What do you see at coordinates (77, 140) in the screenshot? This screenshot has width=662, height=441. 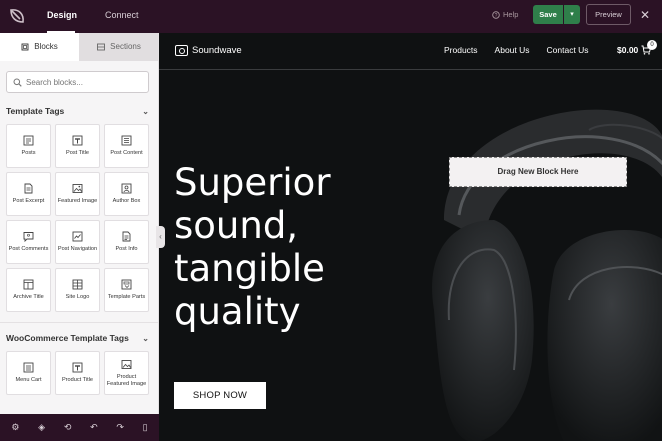 I see `post-title-icon` at bounding box center [77, 140].